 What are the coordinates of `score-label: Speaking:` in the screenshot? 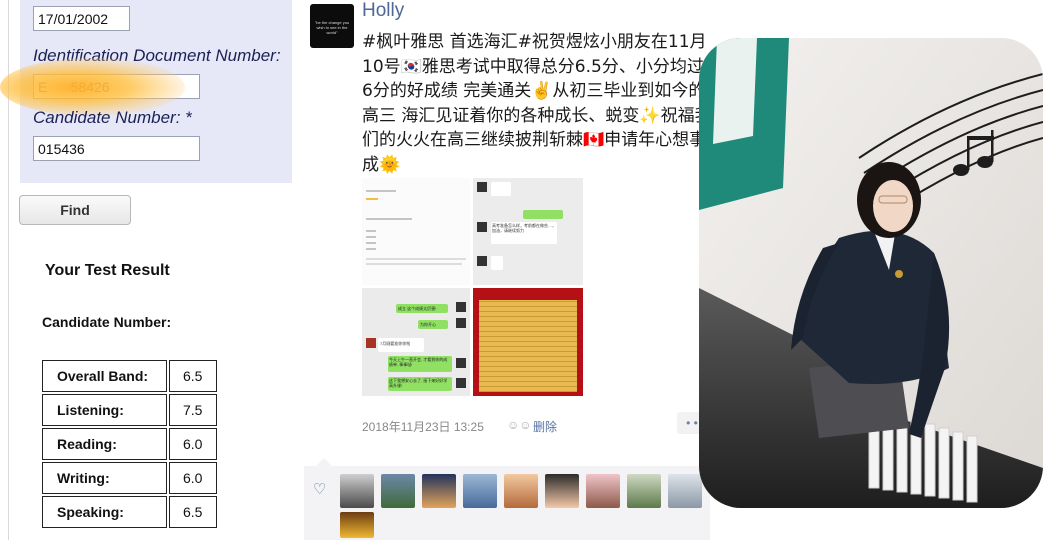 It's located at (104, 512).